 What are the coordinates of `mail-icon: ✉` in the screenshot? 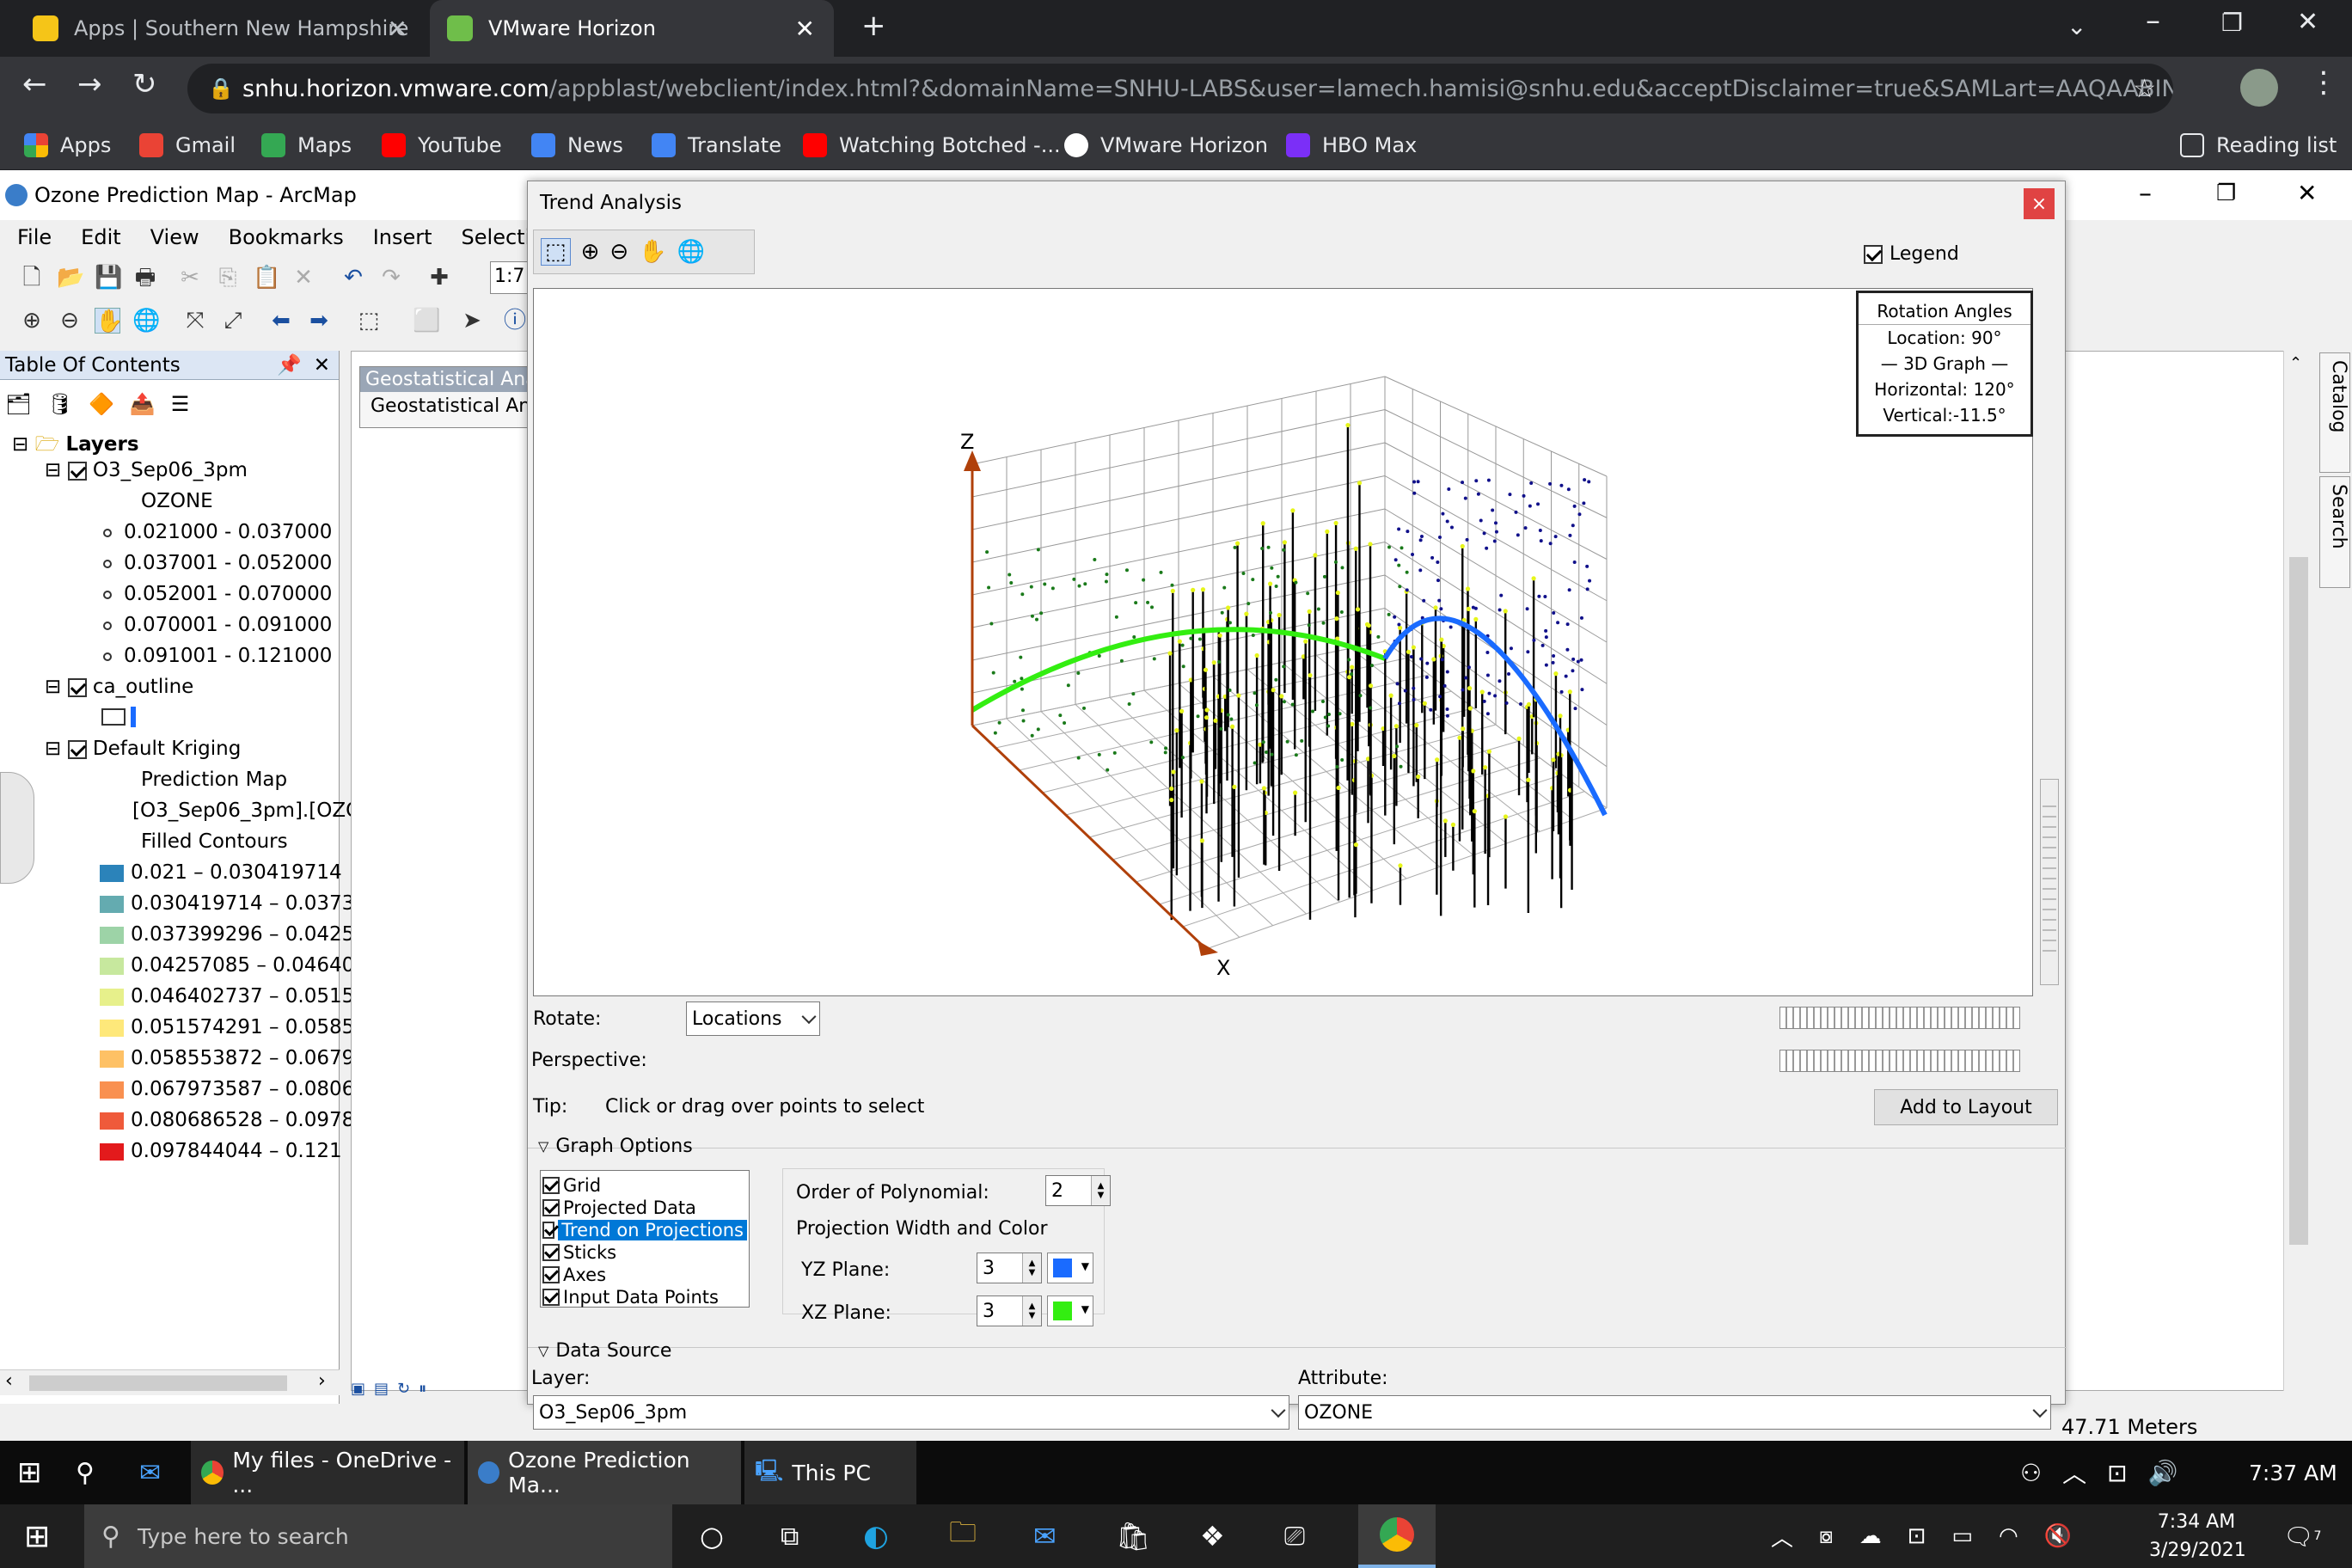 It's located at (150, 1472).